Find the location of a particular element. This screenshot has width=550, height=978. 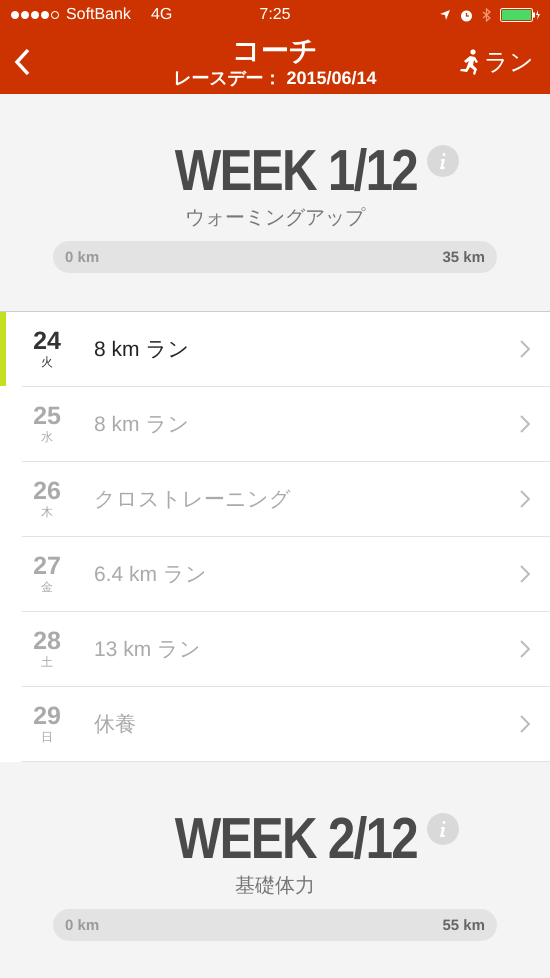

back-chevron-icon is located at coordinates (22, 62).